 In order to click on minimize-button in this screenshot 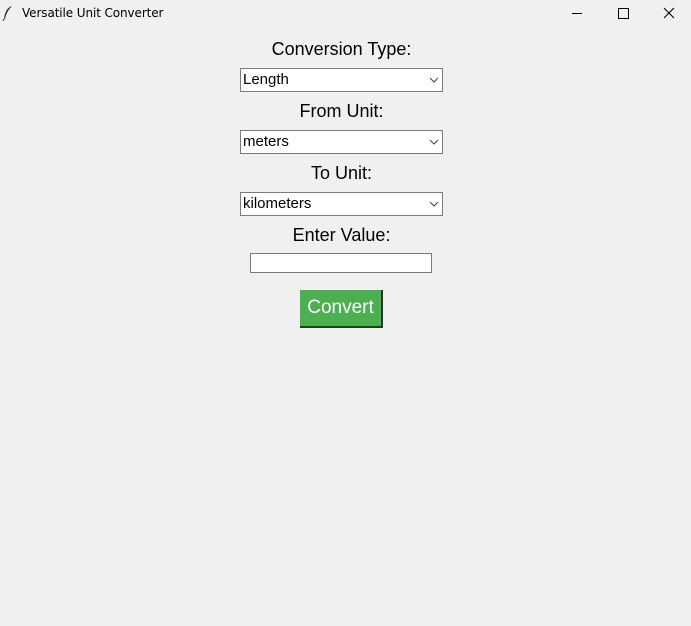, I will do `click(577, 14)`.